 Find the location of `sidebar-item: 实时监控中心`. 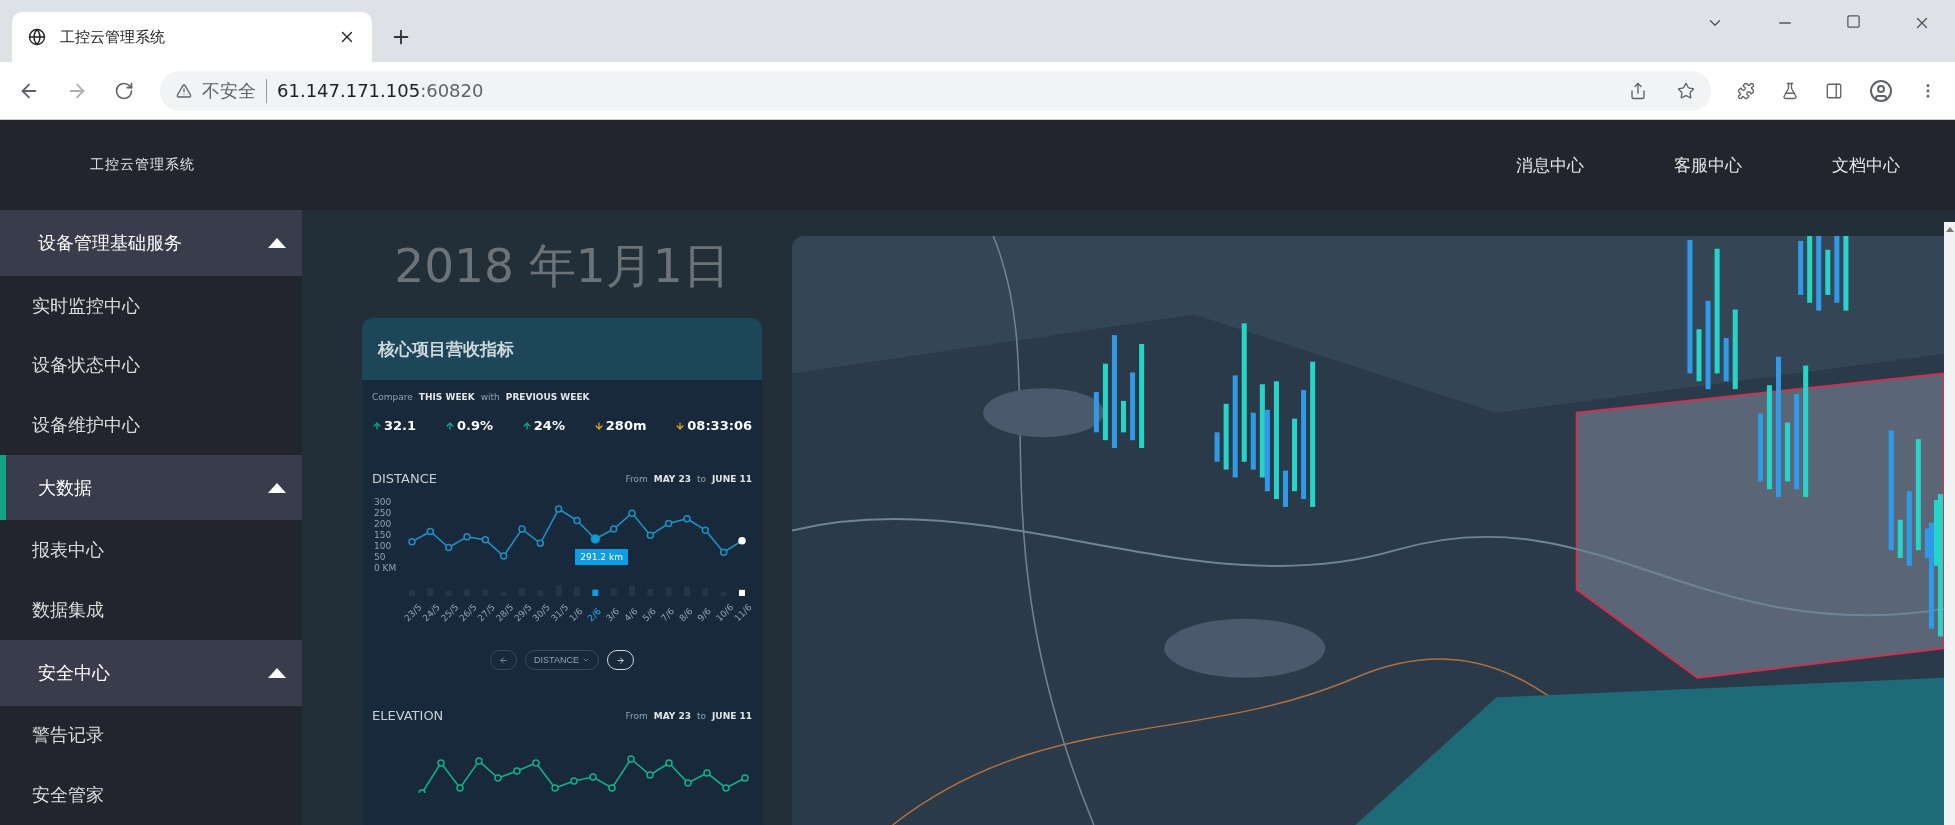

sidebar-item: 实时监控中心 is located at coordinates (151, 305).